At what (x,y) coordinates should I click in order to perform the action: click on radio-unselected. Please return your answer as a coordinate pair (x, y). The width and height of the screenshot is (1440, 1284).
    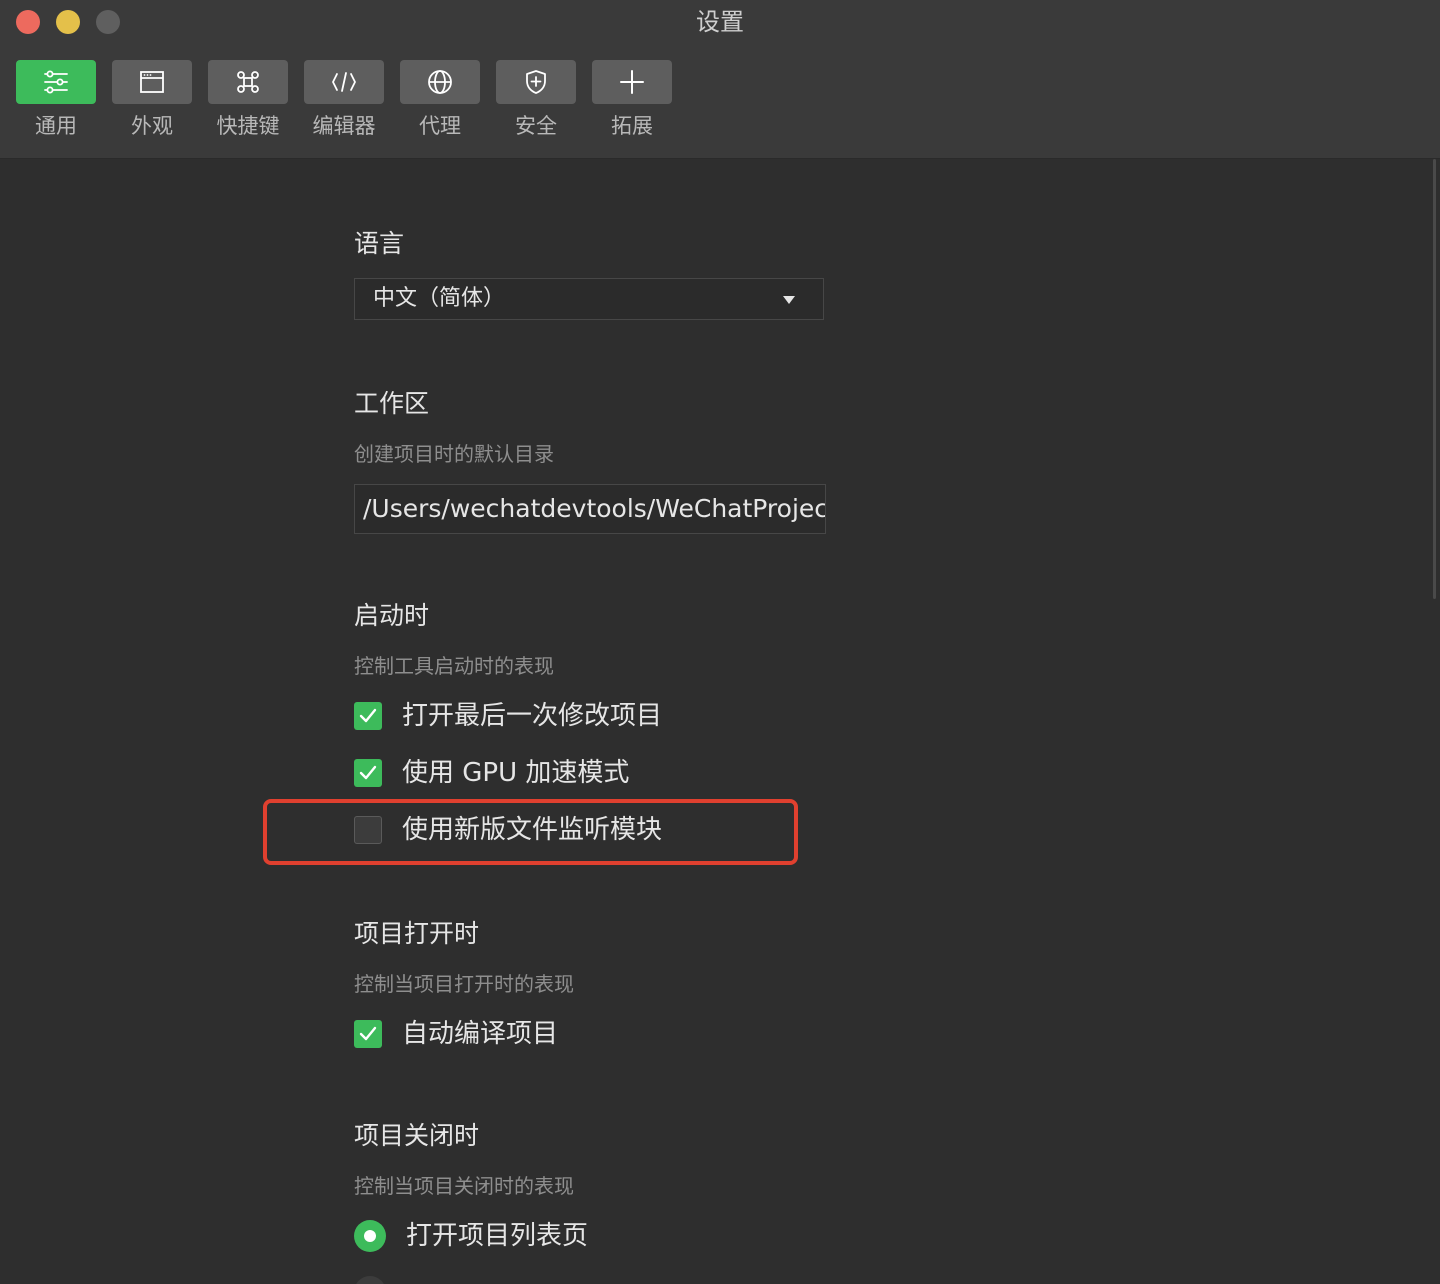
    Looking at the image, I should click on (370, 1280).